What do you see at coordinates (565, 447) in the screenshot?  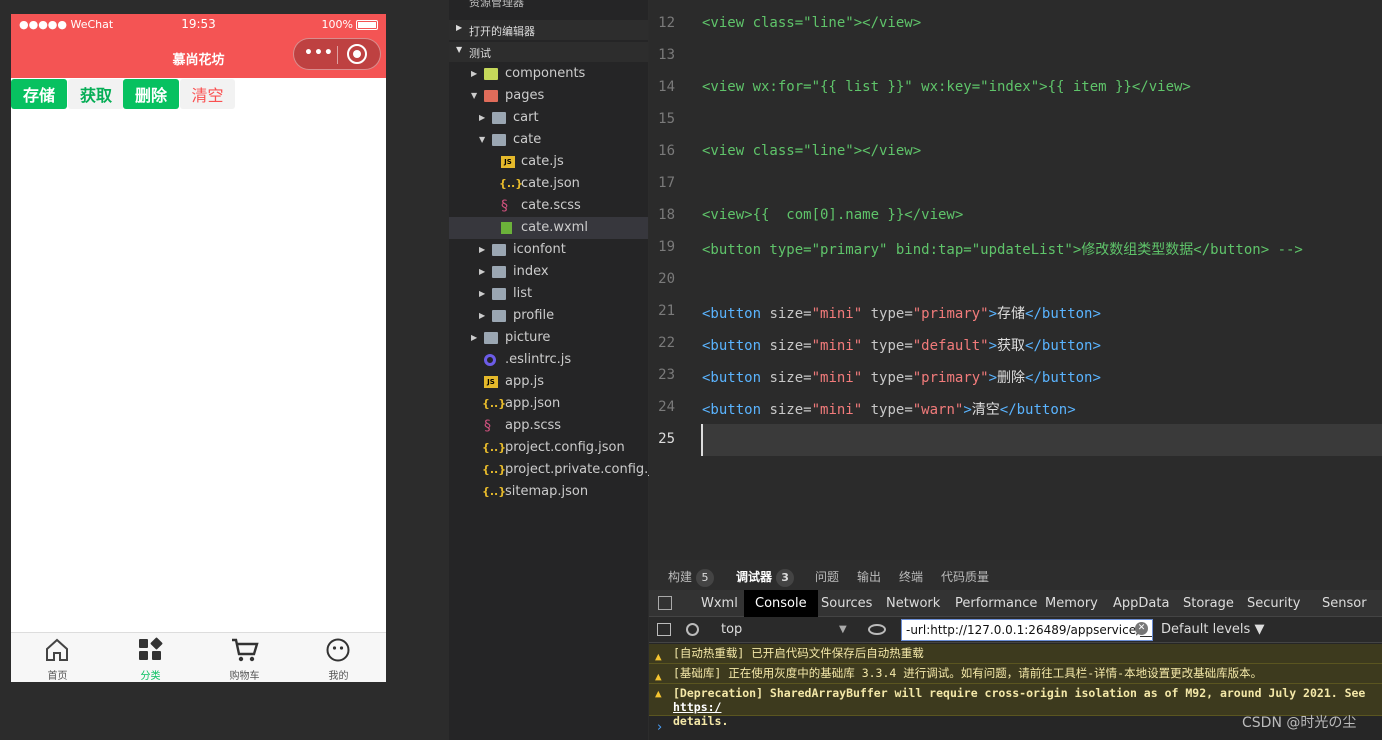 I see `tree-item-label: project.config.json` at bounding box center [565, 447].